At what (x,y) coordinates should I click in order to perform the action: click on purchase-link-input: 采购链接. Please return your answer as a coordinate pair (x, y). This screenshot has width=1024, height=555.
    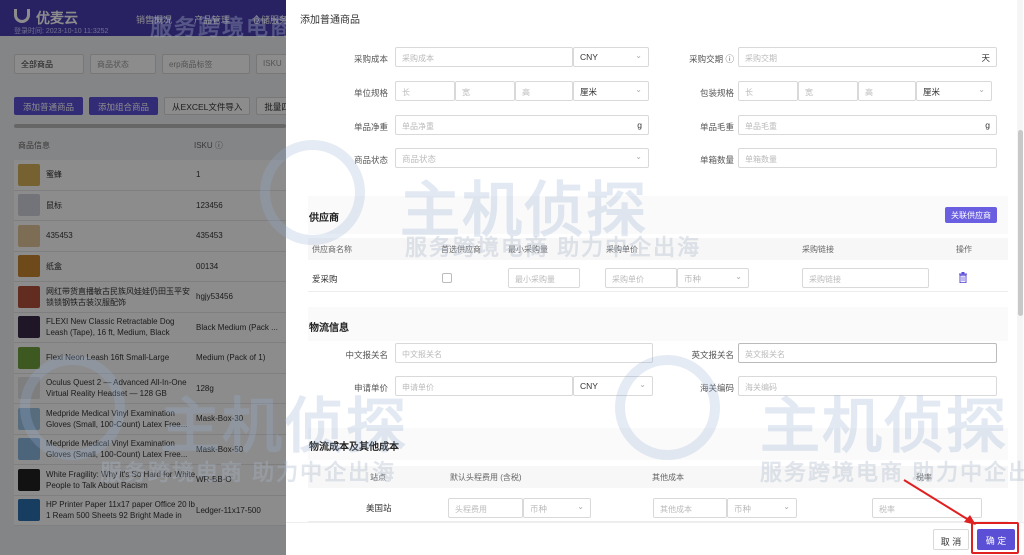
    Looking at the image, I should click on (865, 278).